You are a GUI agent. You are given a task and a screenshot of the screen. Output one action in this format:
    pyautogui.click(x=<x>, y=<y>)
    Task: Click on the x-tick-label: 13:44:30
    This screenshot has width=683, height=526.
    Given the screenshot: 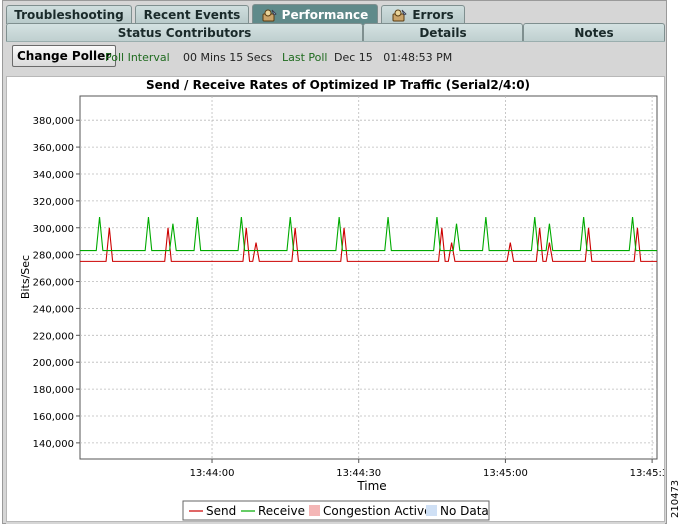 What is the action you would take?
    pyautogui.click(x=358, y=473)
    